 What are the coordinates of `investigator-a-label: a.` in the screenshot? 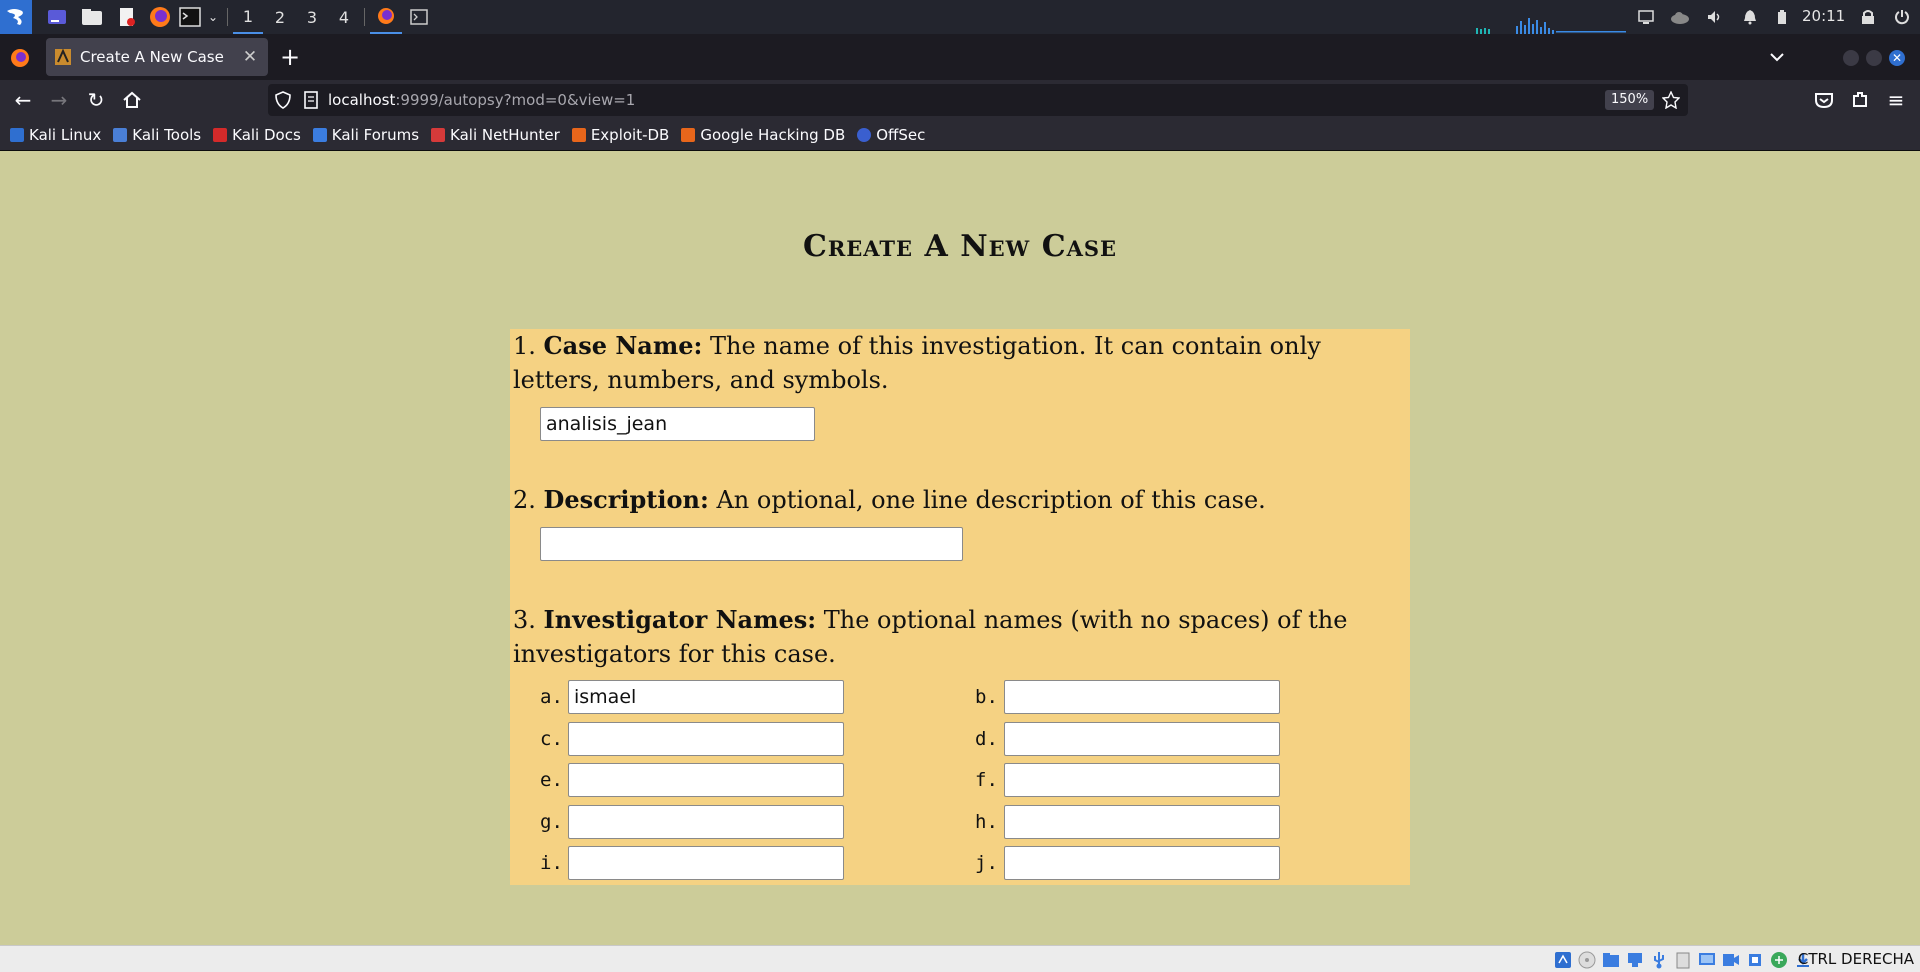 It's located at (551, 697).